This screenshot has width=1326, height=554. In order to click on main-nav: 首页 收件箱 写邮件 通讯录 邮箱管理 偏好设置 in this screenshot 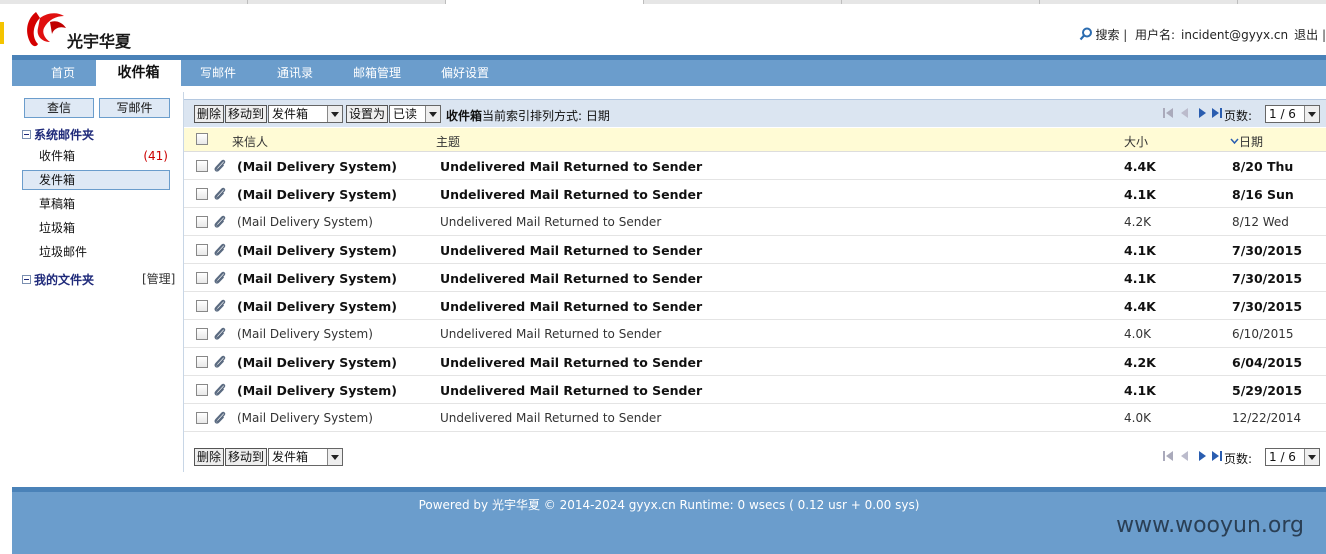, I will do `click(669, 73)`.